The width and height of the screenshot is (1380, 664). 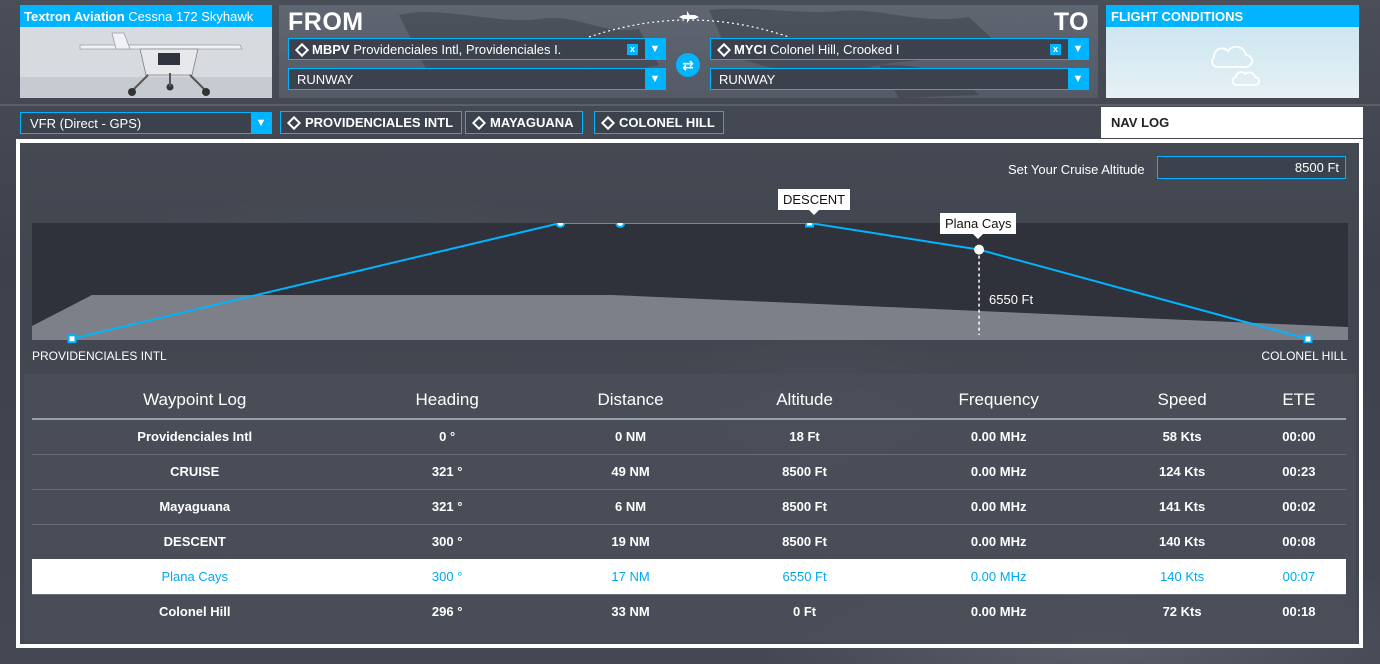 What do you see at coordinates (747, 79) in the screenshot?
I see `arrival-runway-value: RUNWAY` at bounding box center [747, 79].